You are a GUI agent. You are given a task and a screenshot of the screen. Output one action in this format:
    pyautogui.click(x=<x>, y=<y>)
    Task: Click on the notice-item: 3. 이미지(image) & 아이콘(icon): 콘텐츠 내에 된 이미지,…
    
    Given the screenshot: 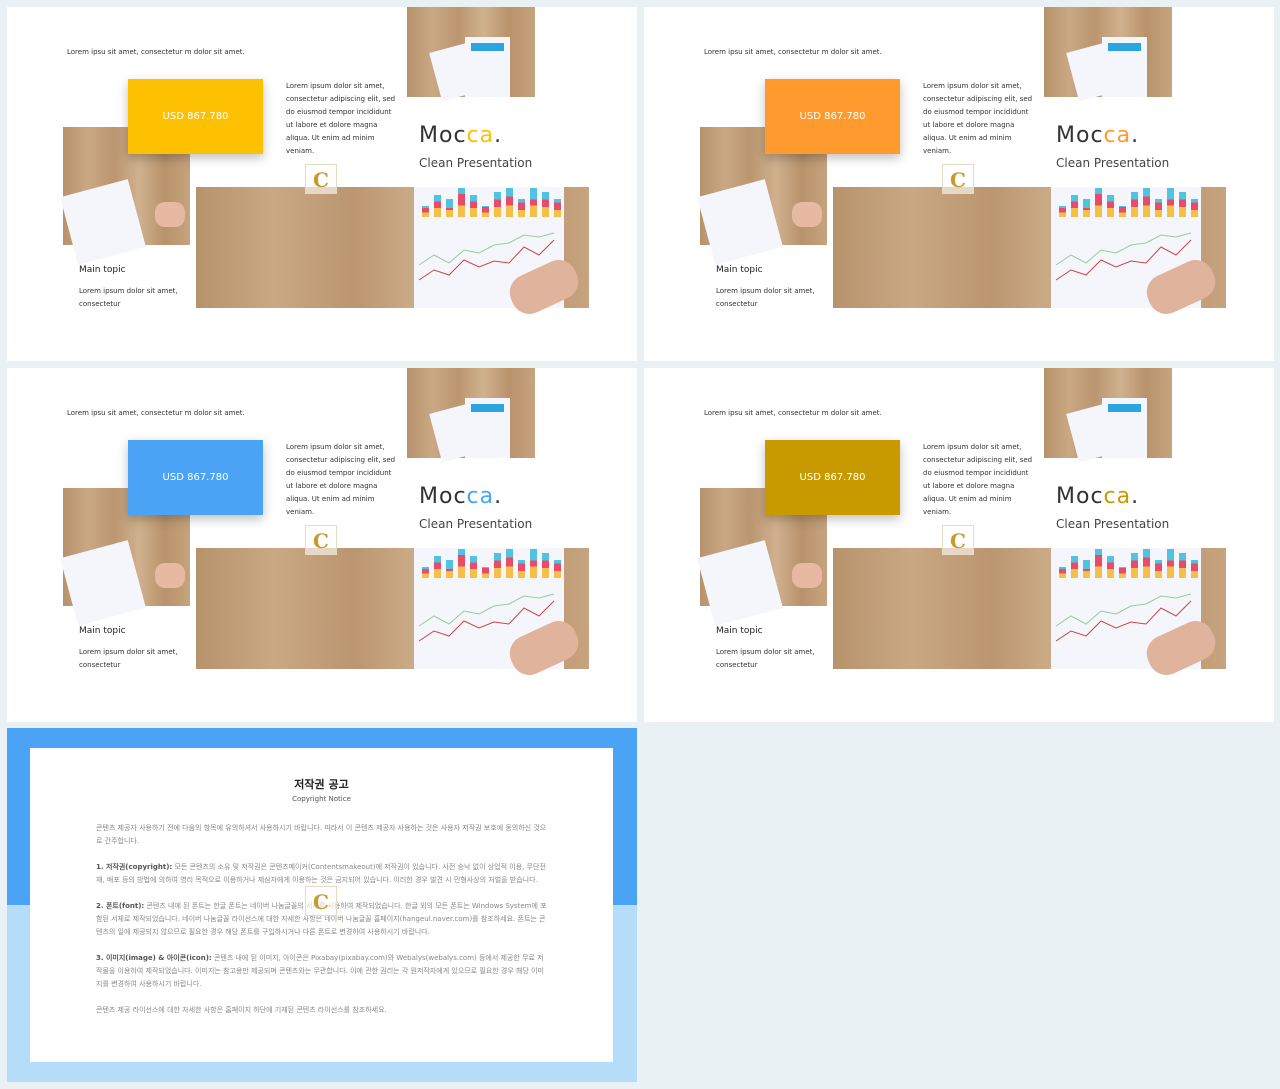 What is the action you would take?
    pyautogui.click(x=321, y=971)
    